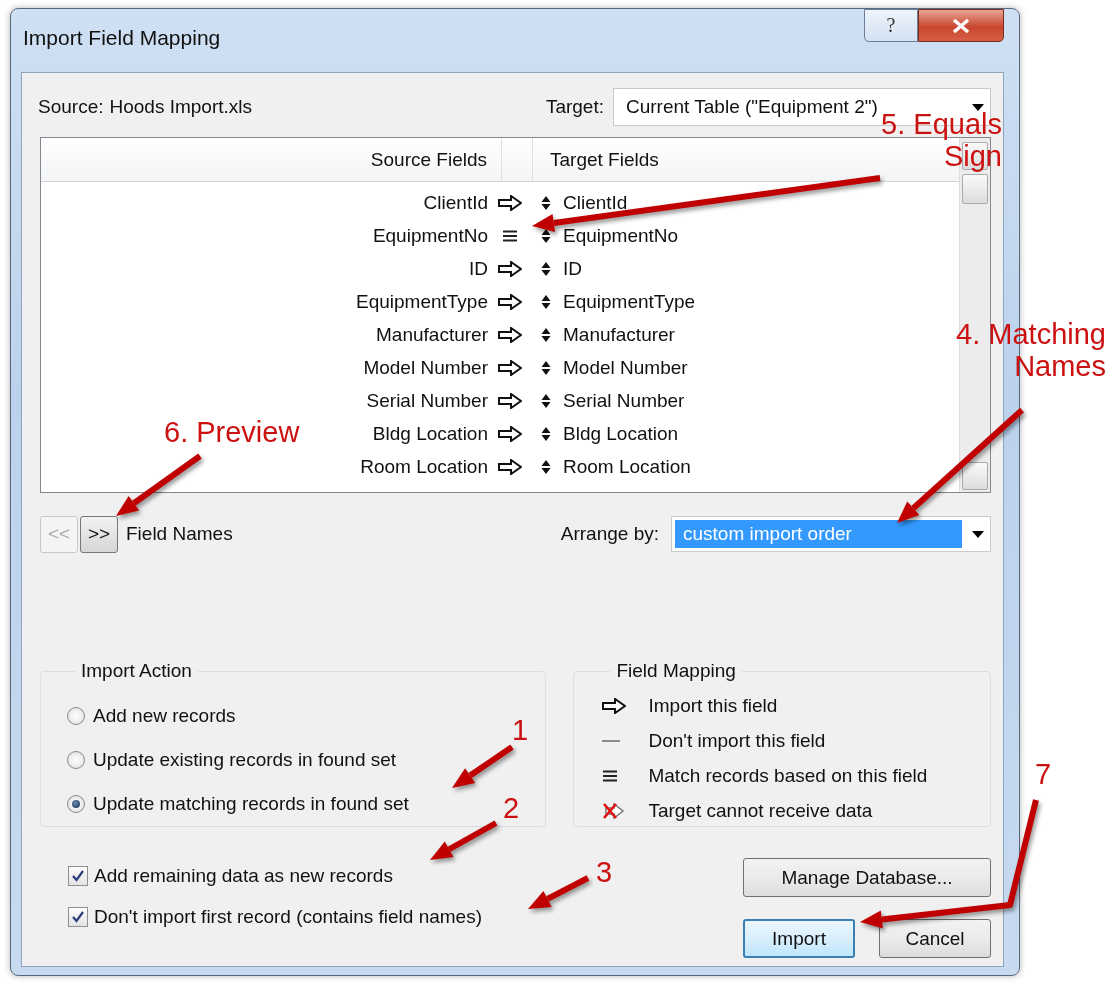 The width and height of the screenshot is (1107, 983). I want to click on help-button: ?, so click(891, 25).